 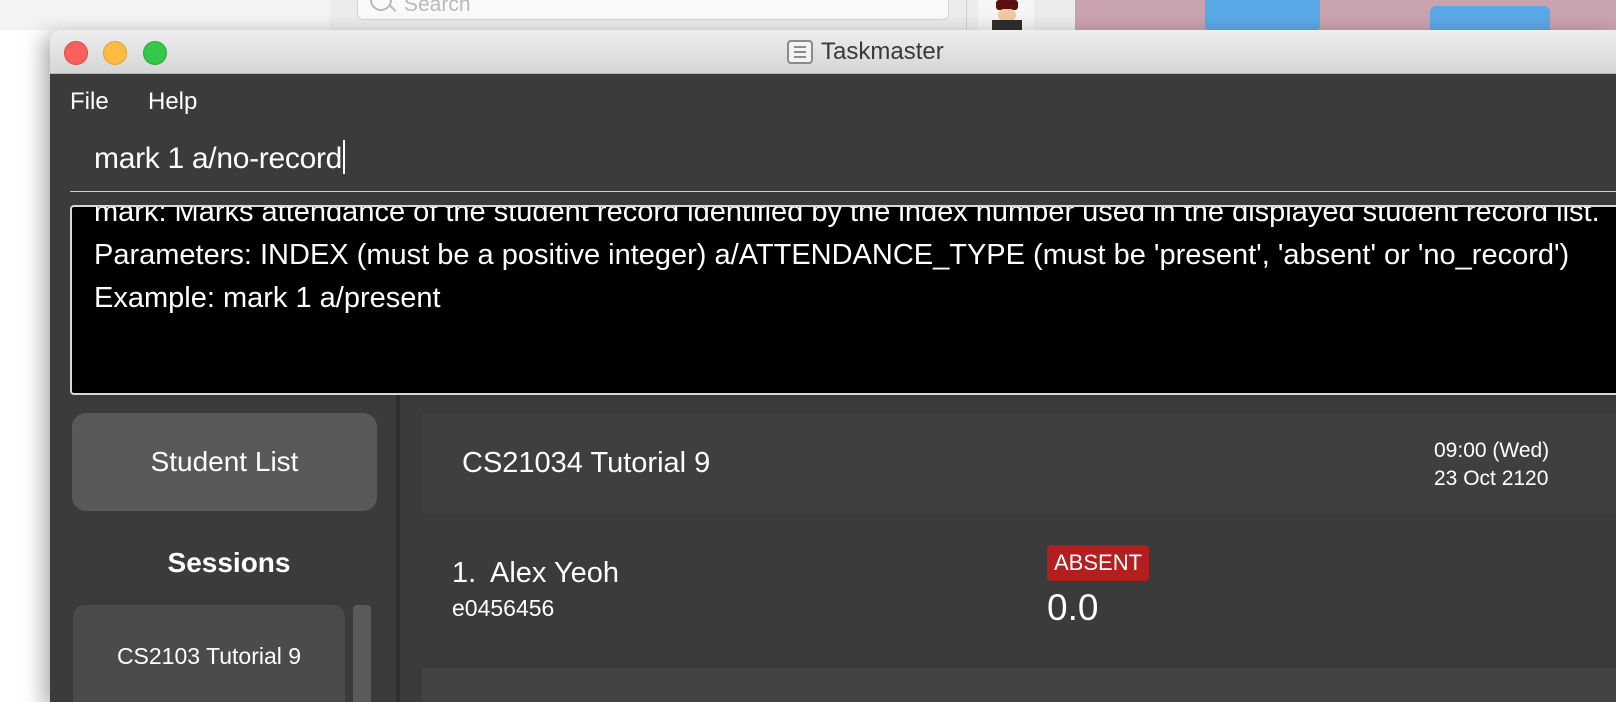 I want to click on close-window-button, so click(x=76, y=53).